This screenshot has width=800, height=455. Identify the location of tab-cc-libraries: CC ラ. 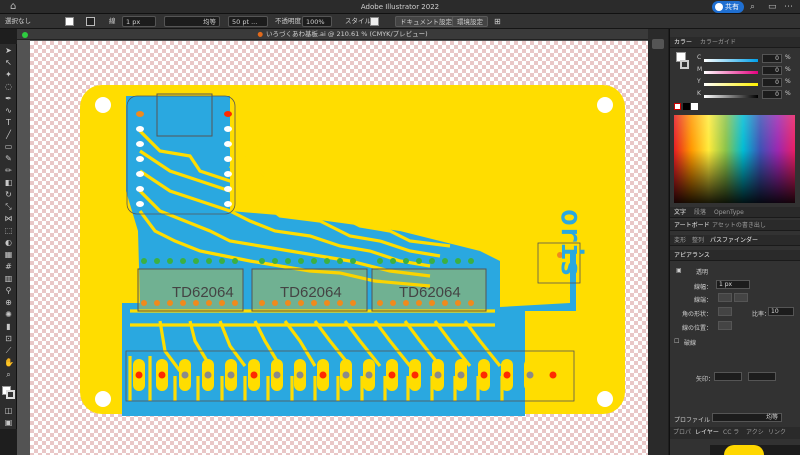
(731, 432).